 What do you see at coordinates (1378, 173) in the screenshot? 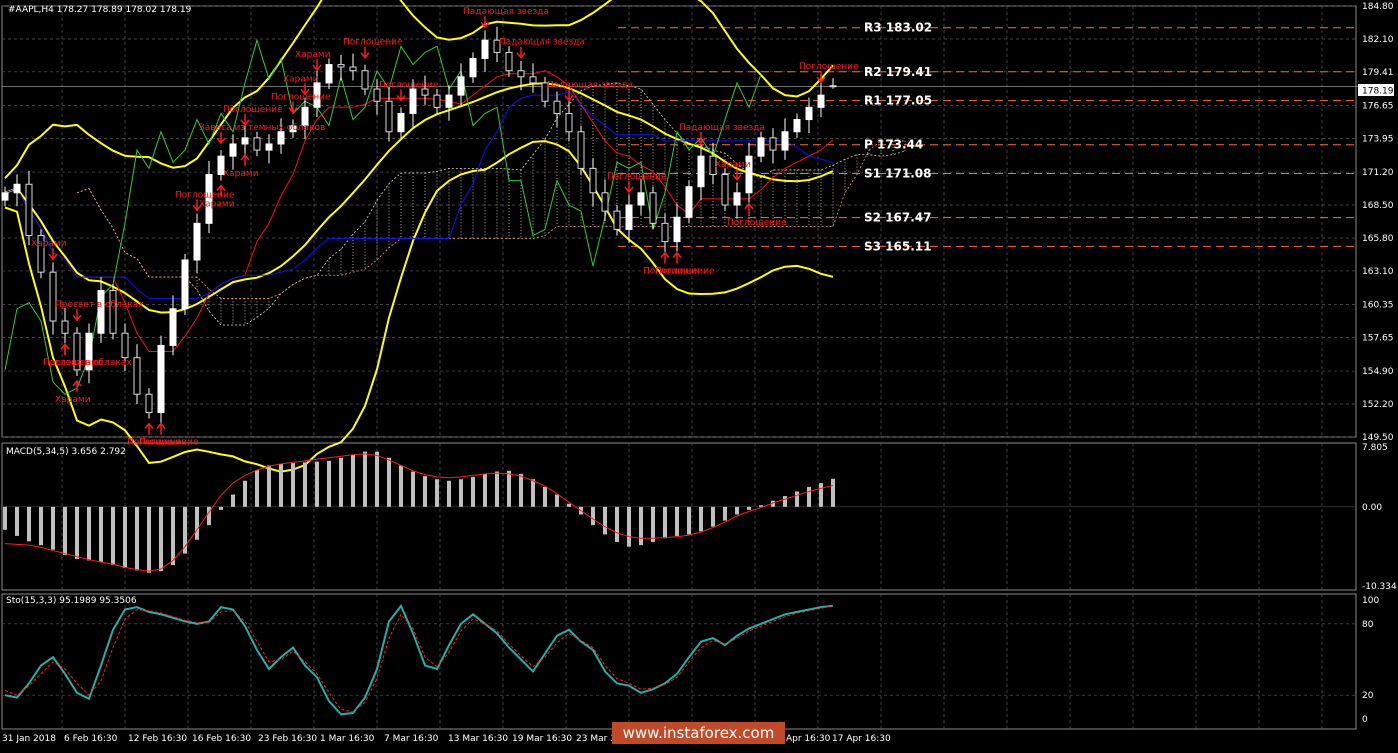
I see `price-tick-label: 171.20` at bounding box center [1378, 173].